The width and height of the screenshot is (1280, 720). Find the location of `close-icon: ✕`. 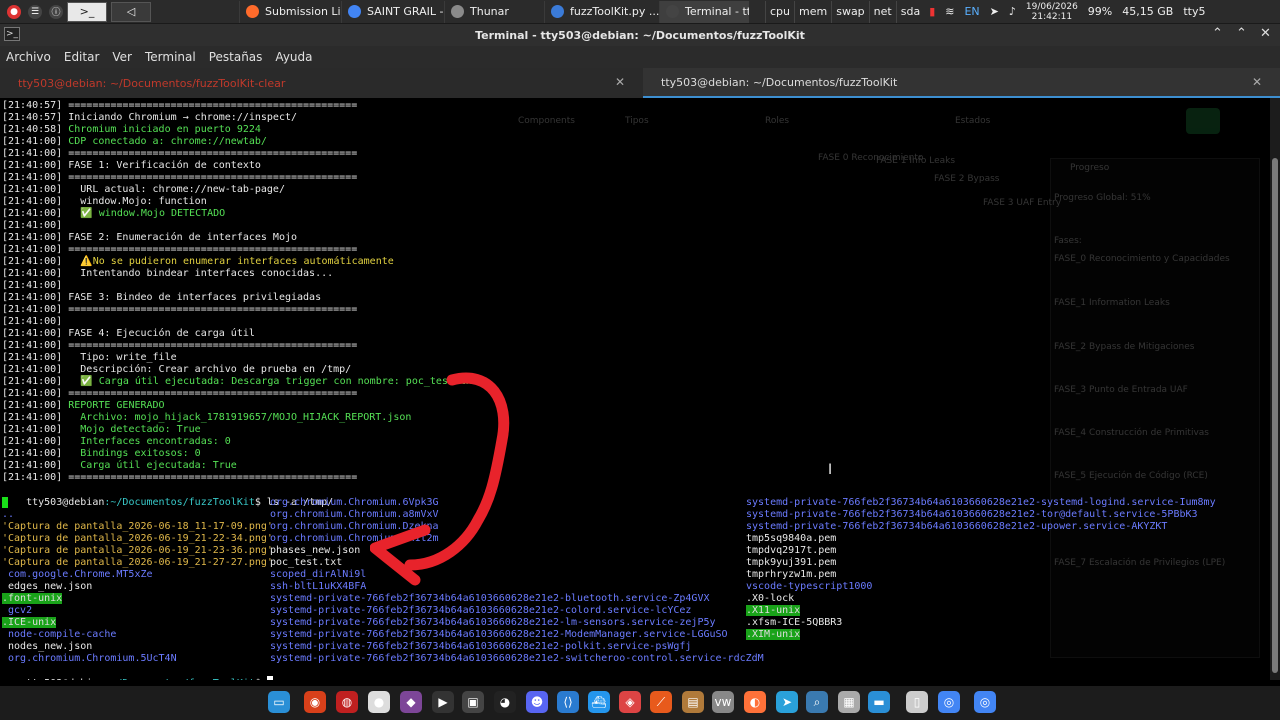

close-icon: ✕ is located at coordinates (1265, 33).